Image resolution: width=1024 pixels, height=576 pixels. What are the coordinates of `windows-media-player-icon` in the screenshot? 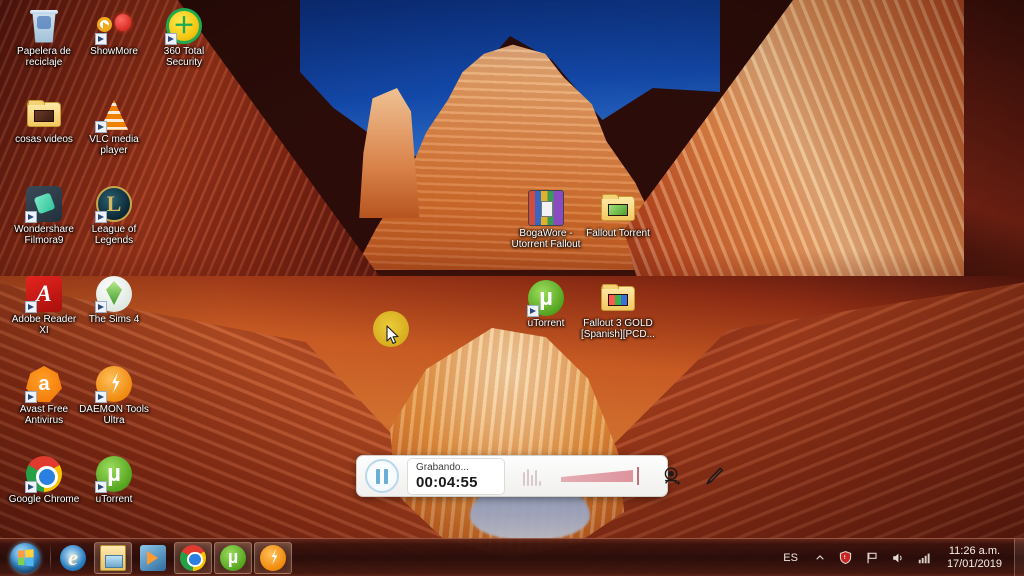 It's located at (153, 557).